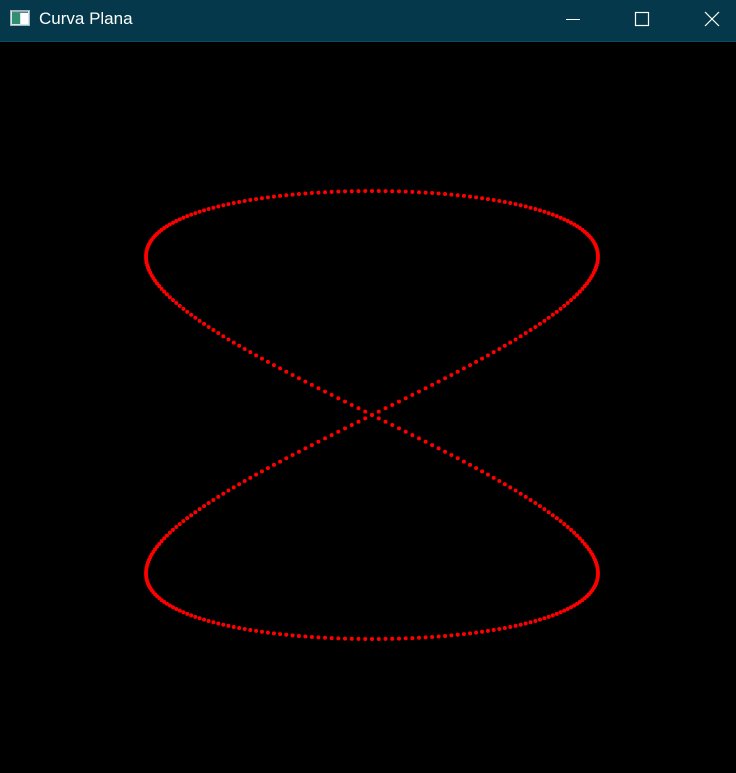 This screenshot has width=736, height=773. Describe the element at coordinates (86, 18) in the screenshot. I see `window-title: Curva Plana` at that location.